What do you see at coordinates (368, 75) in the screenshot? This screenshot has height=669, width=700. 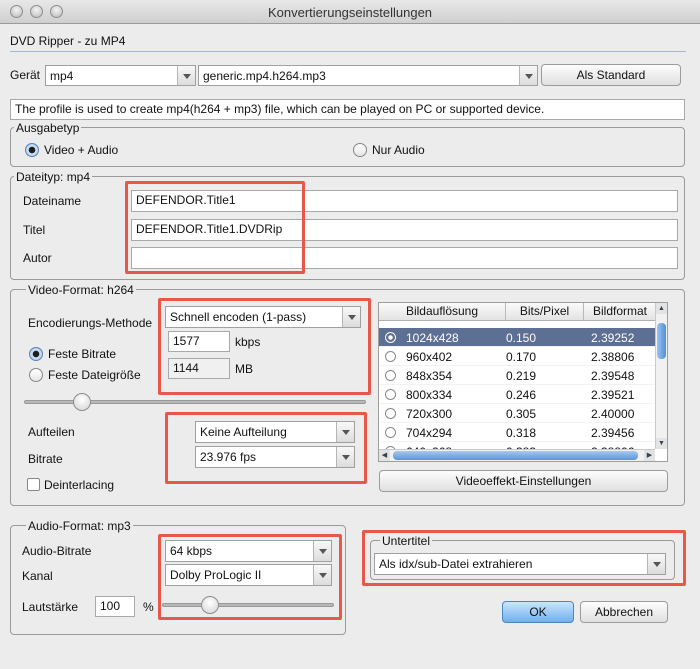 I see `device-profile-select: generic.mp4.h264.mp3` at bounding box center [368, 75].